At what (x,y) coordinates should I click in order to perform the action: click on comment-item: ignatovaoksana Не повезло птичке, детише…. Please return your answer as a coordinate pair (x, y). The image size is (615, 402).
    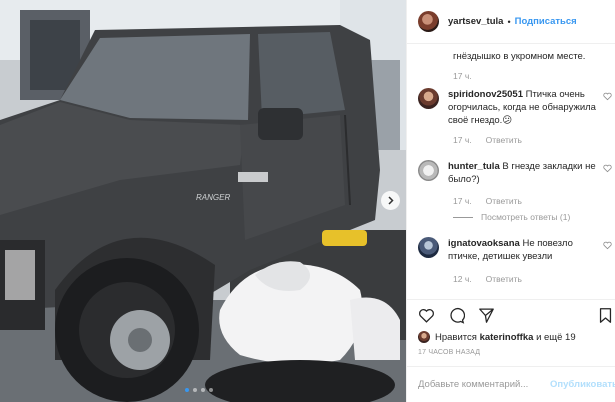
    Looking at the image, I should click on (516, 250).